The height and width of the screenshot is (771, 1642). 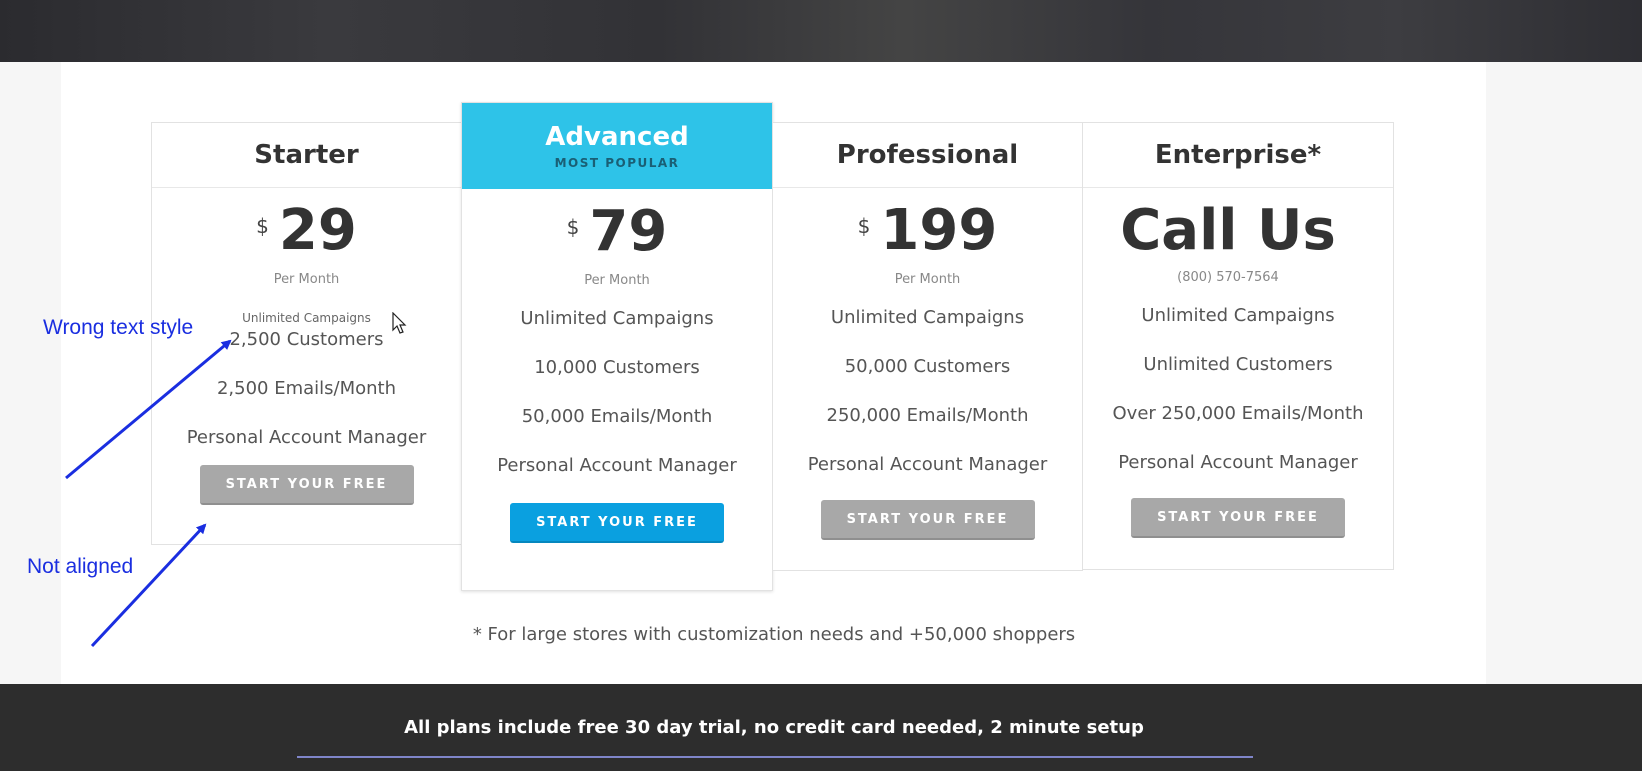 What do you see at coordinates (399, 323) in the screenshot?
I see `mouse-pointer-icon` at bounding box center [399, 323].